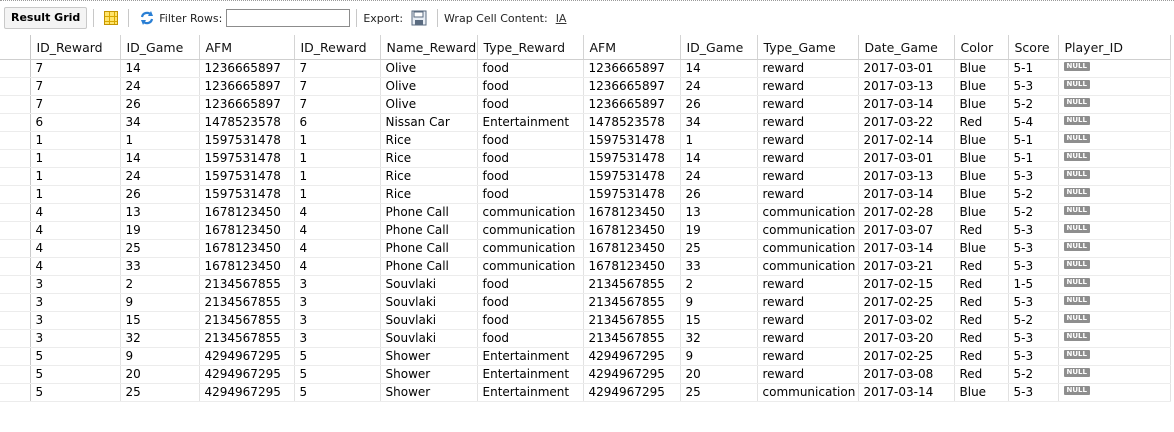 This screenshot has height=432, width=1174. What do you see at coordinates (160, 158) in the screenshot?
I see `table-cell: 14` at bounding box center [160, 158].